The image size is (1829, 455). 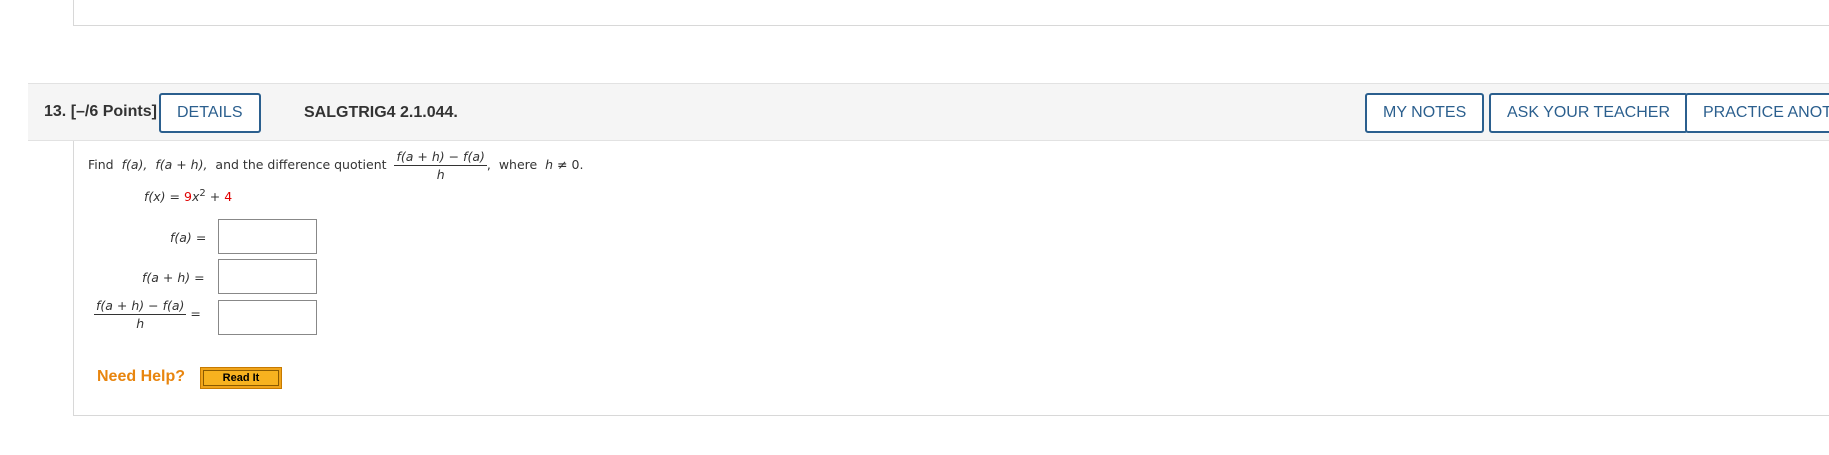 I want to click on read-it-button: Read It, so click(x=241, y=378).